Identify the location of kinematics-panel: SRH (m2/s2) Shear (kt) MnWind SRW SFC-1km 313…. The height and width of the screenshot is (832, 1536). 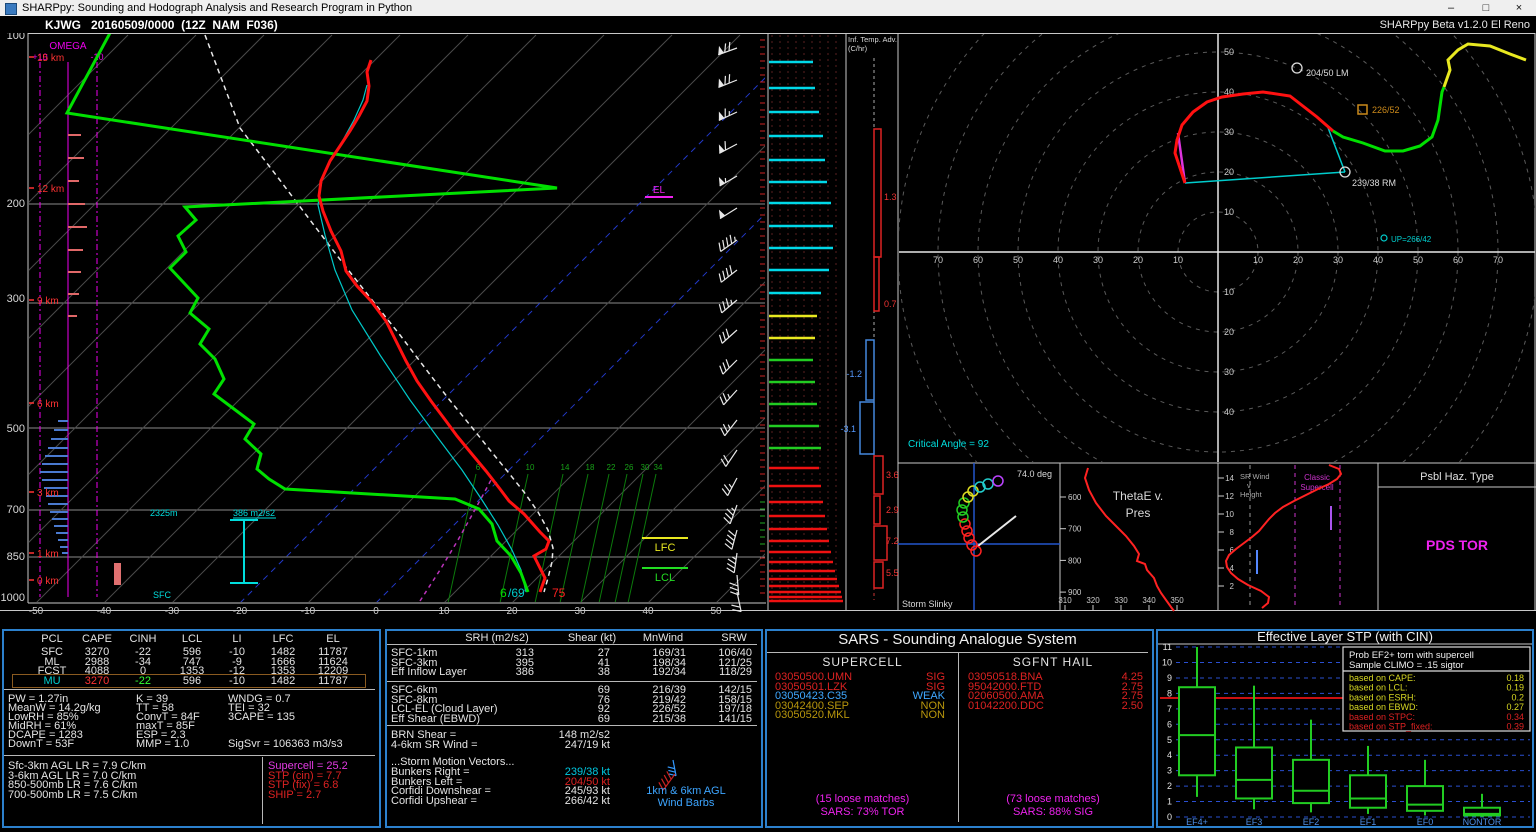
(574, 728).